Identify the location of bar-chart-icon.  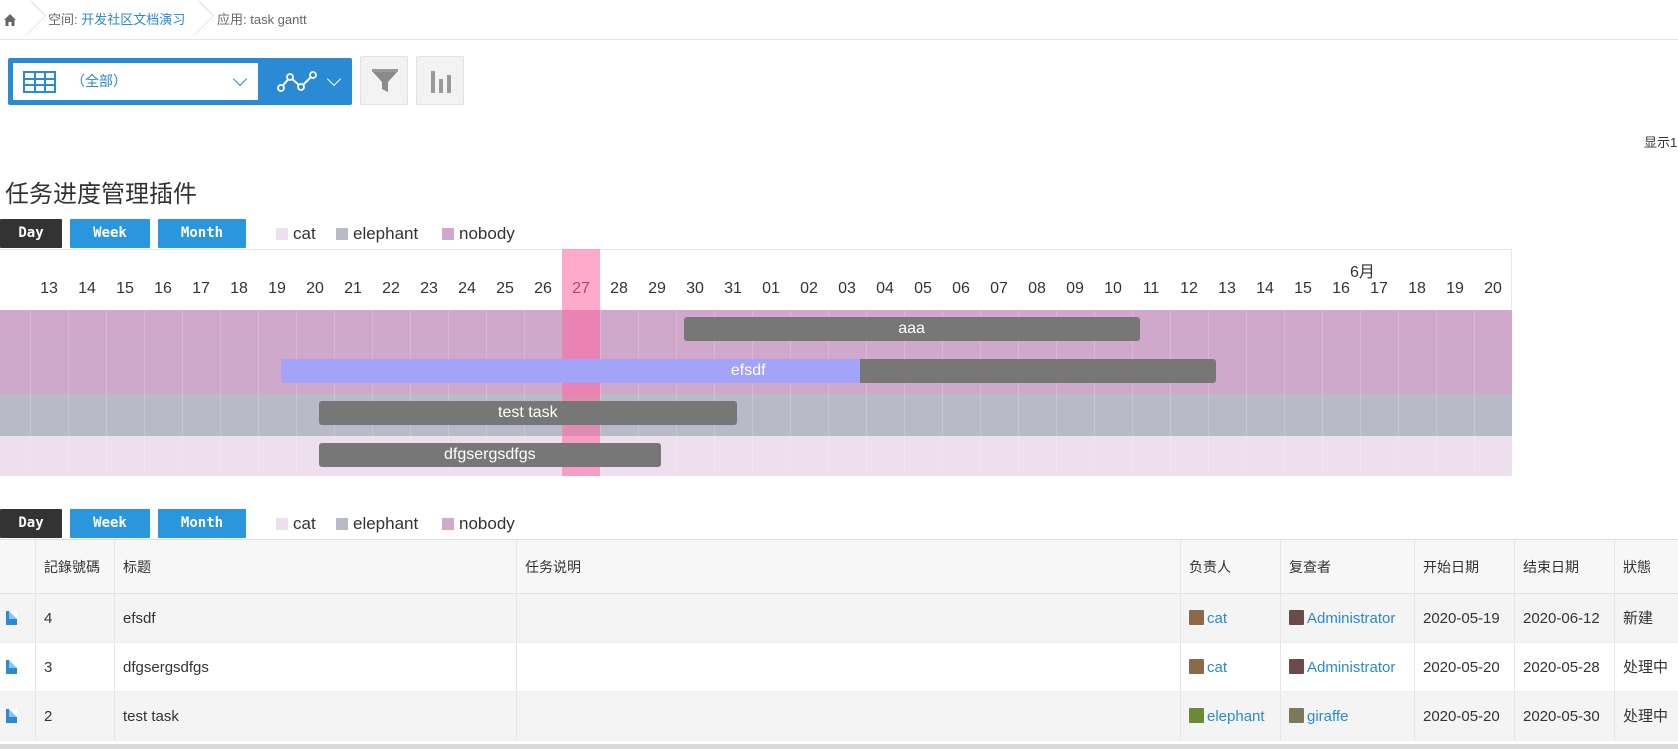
(441, 82).